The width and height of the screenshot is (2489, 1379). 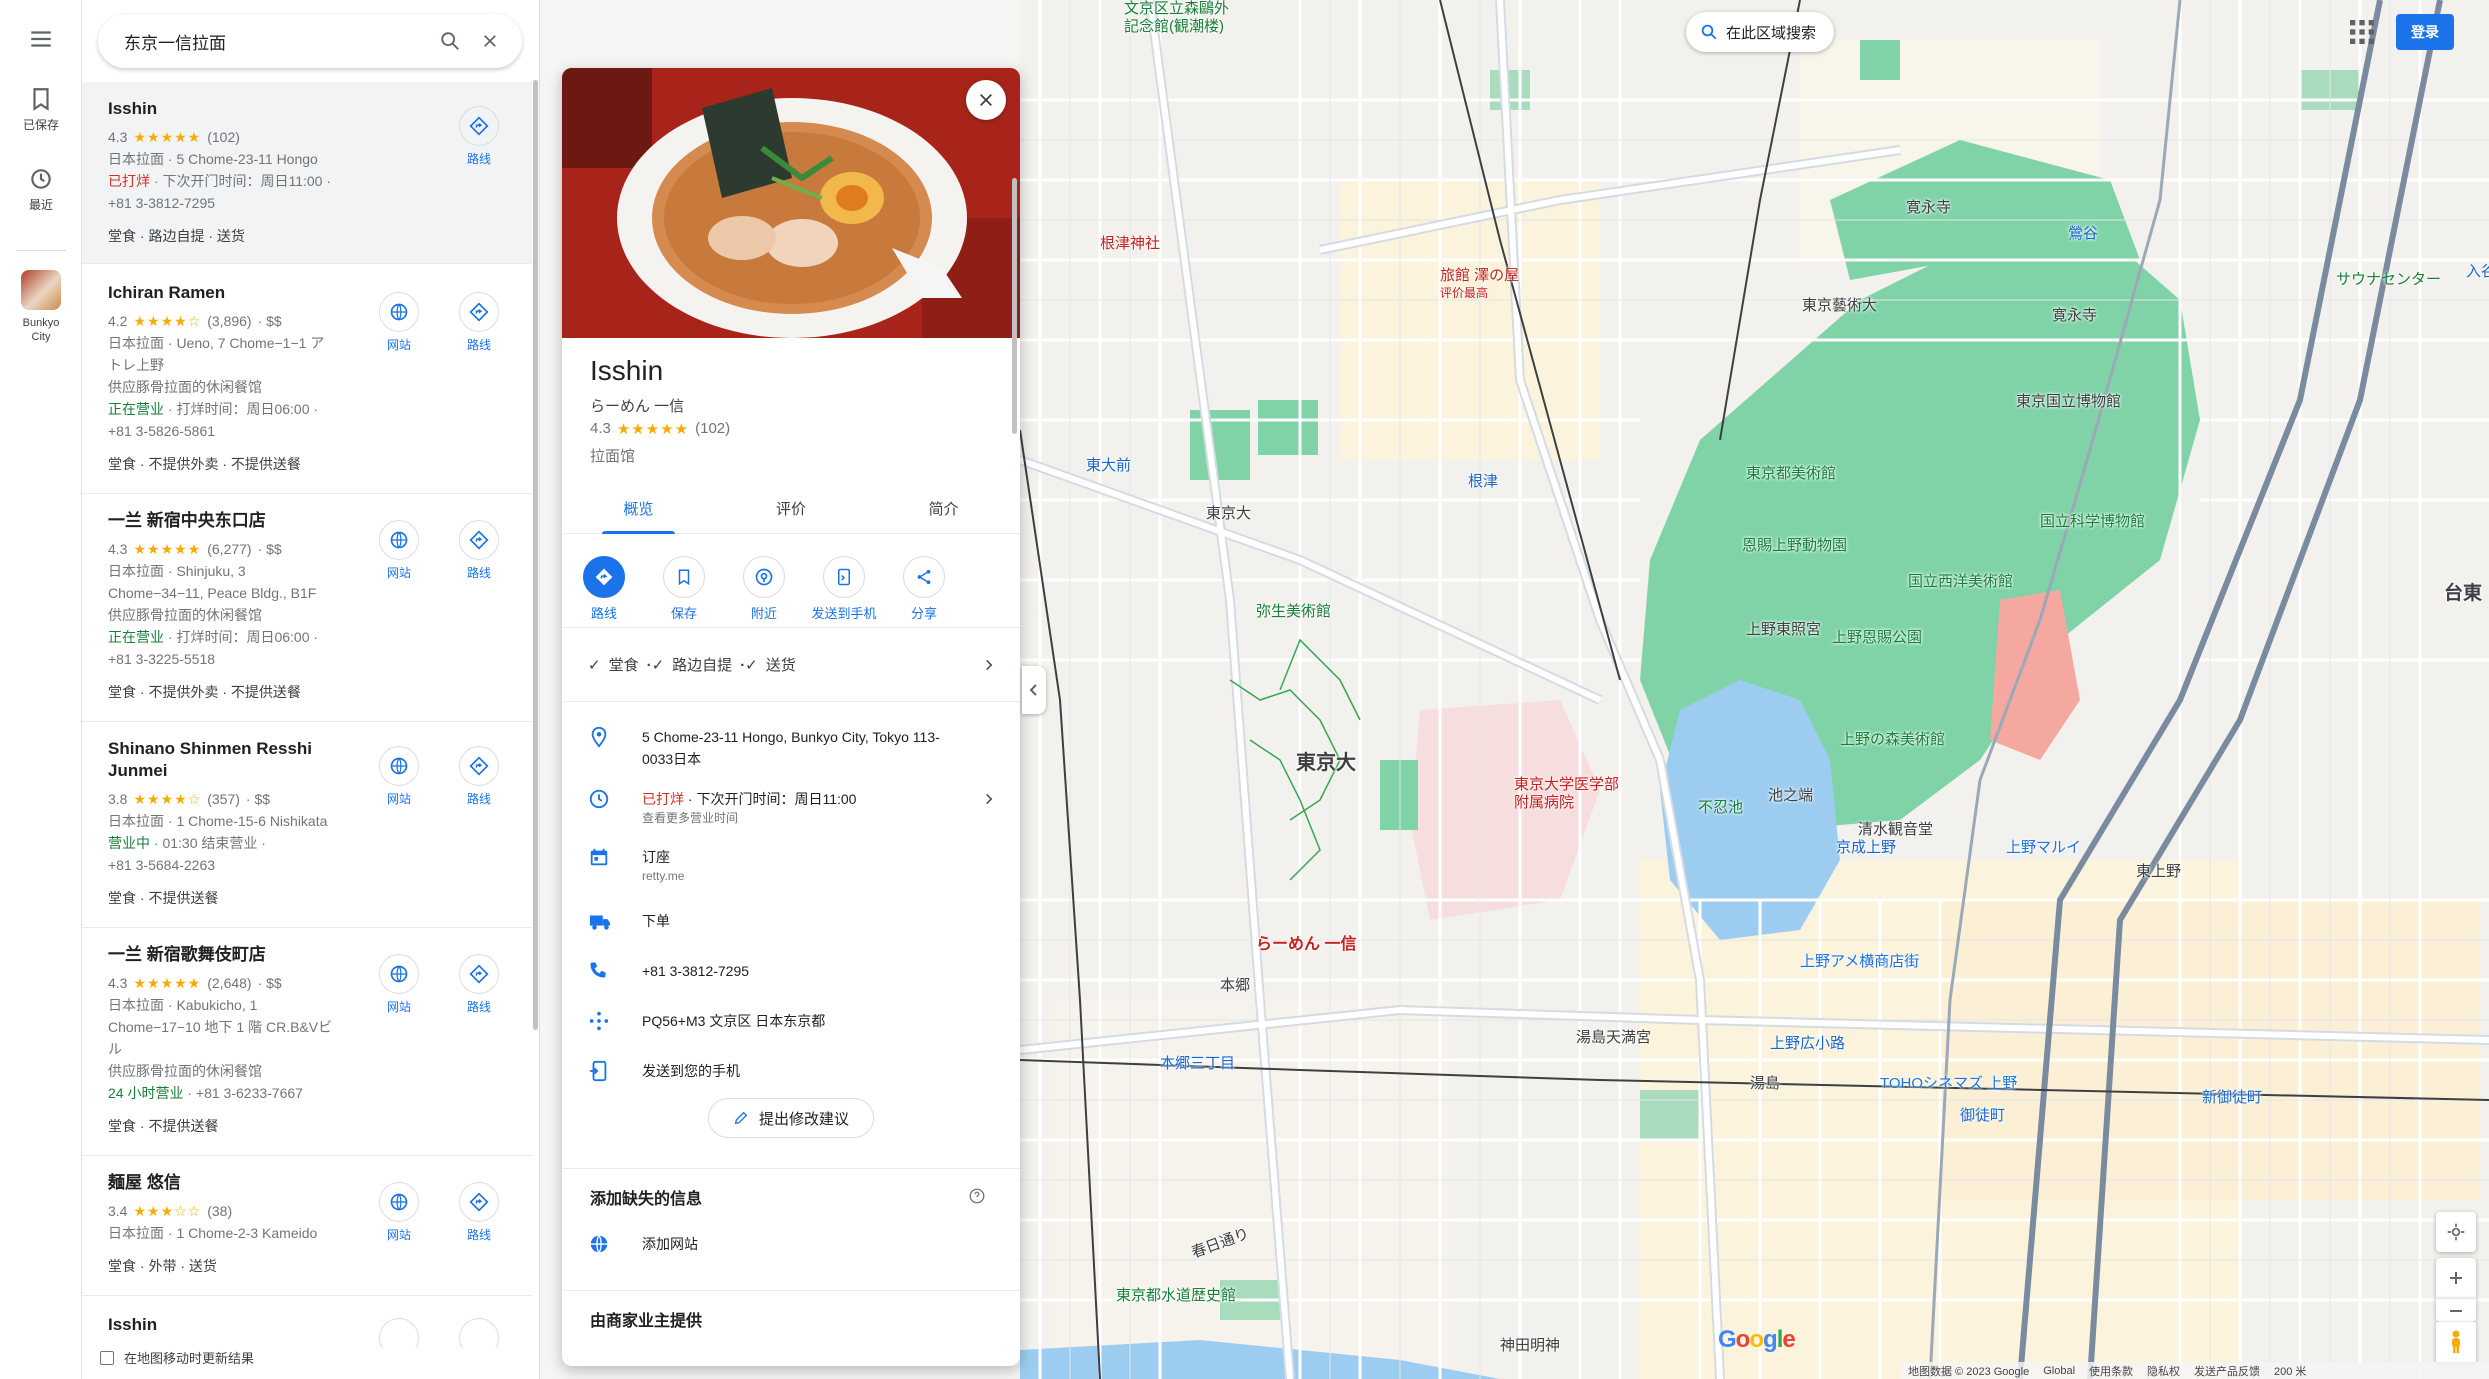 I want to click on place-category: 拉面馆, so click(x=612, y=455).